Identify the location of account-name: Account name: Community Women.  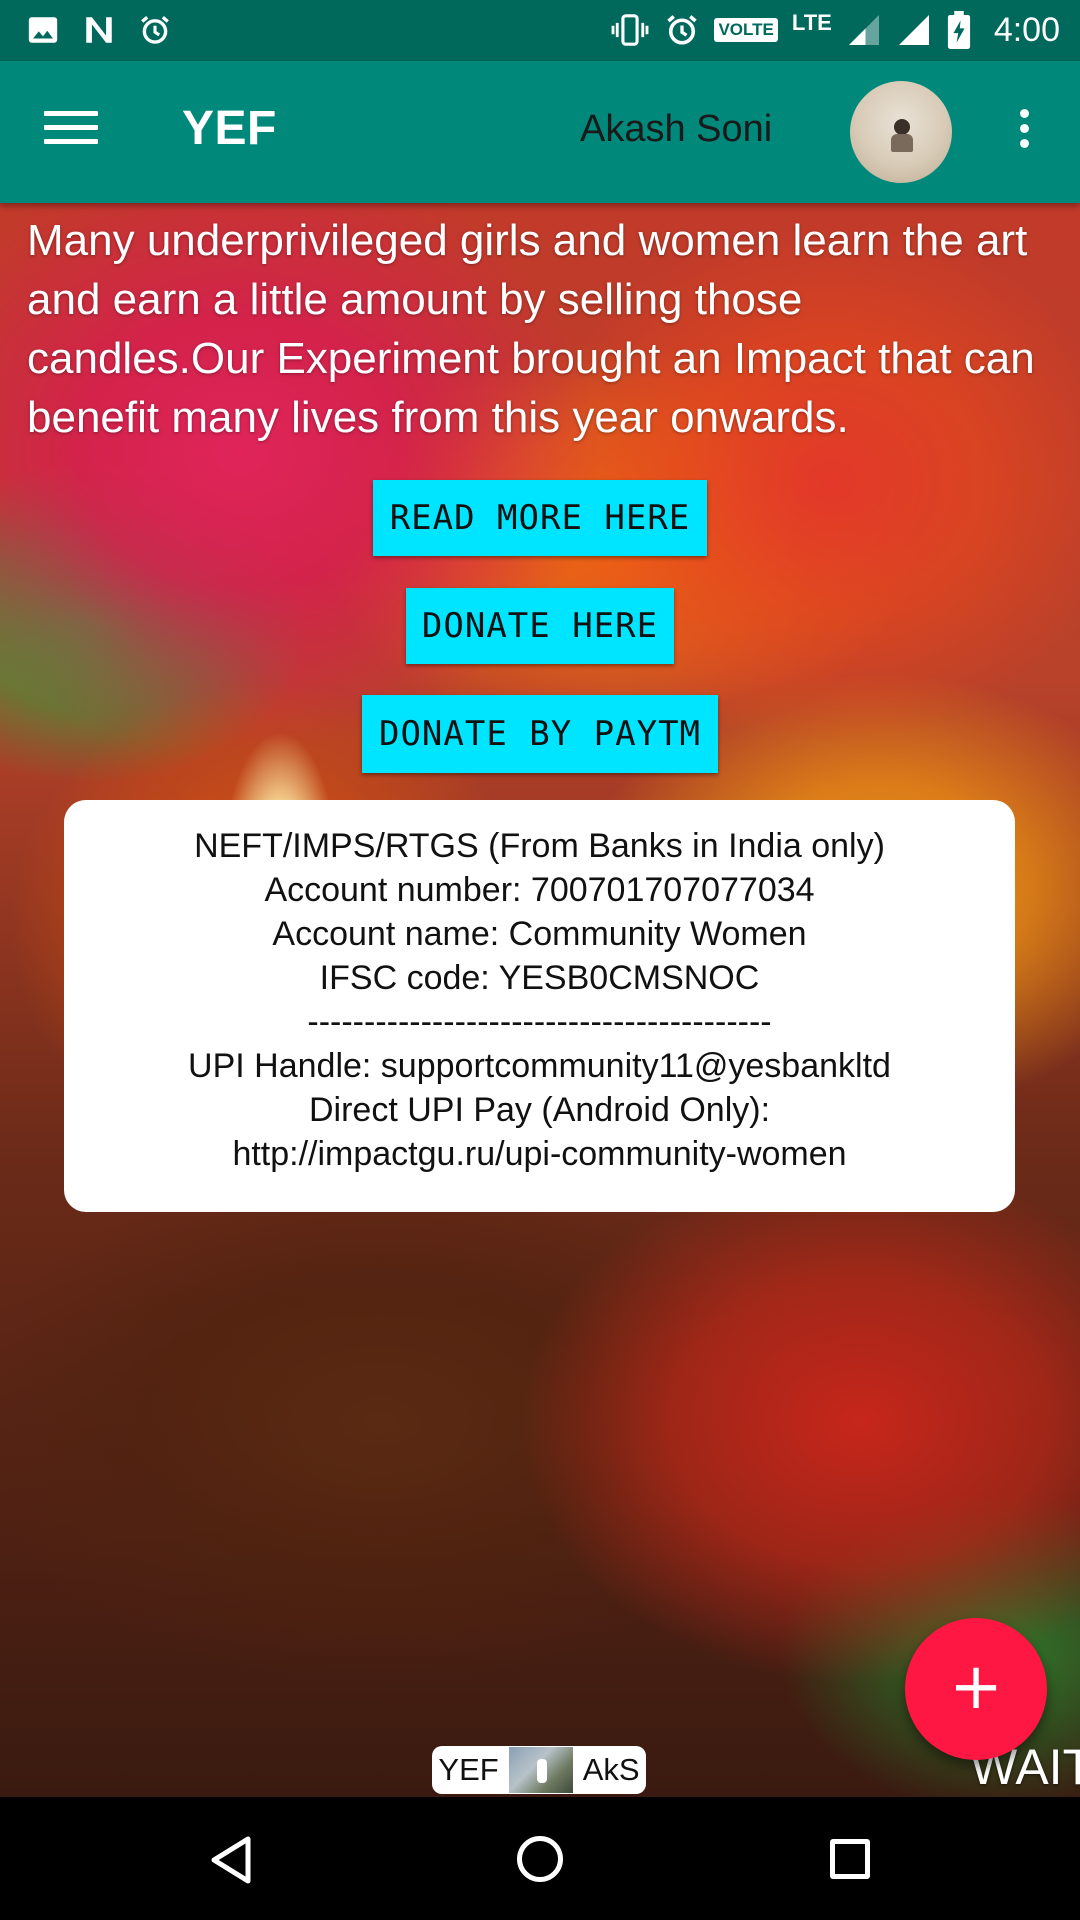
(539, 934).